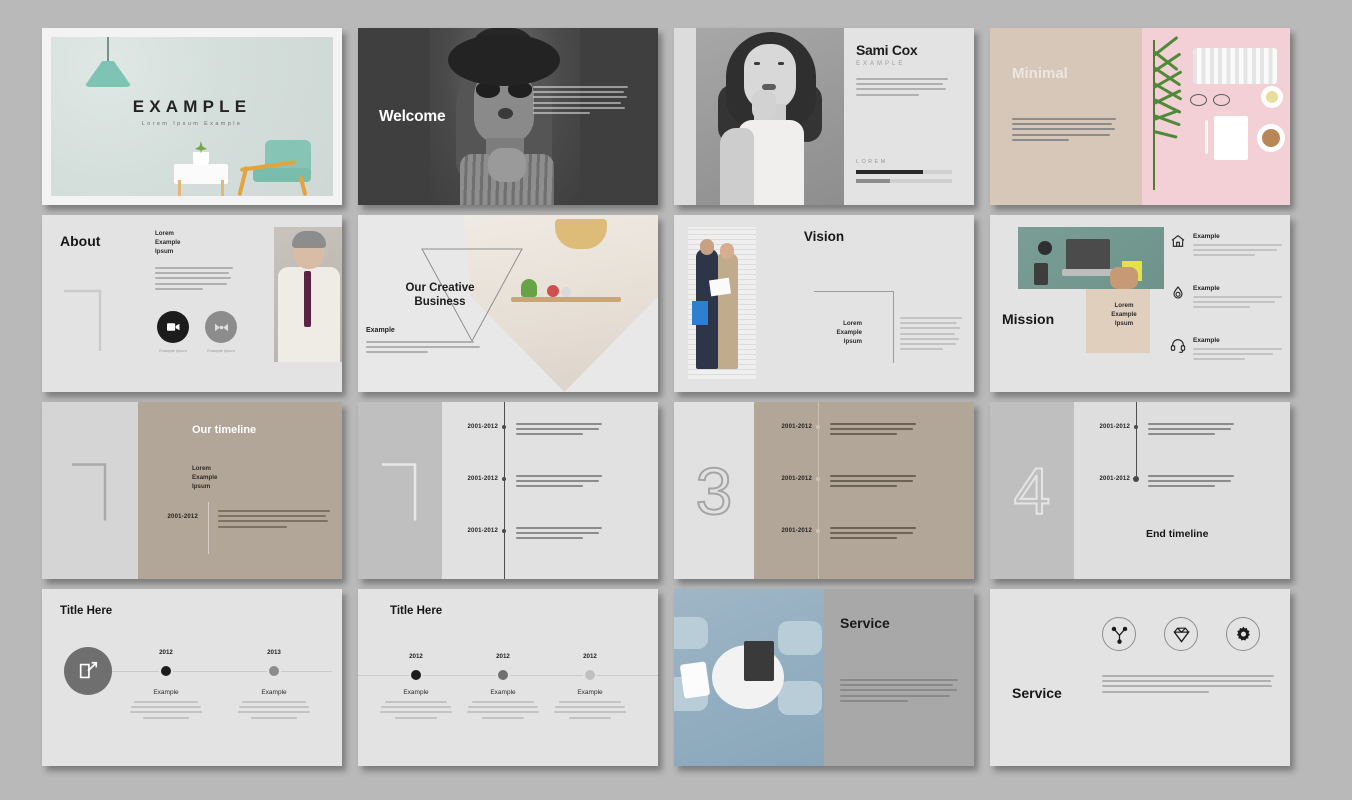 Image resolution: width=1352 pixels, height=800 pixels. I want to click on slide-minimal: Minimal, so click(1140, 116).